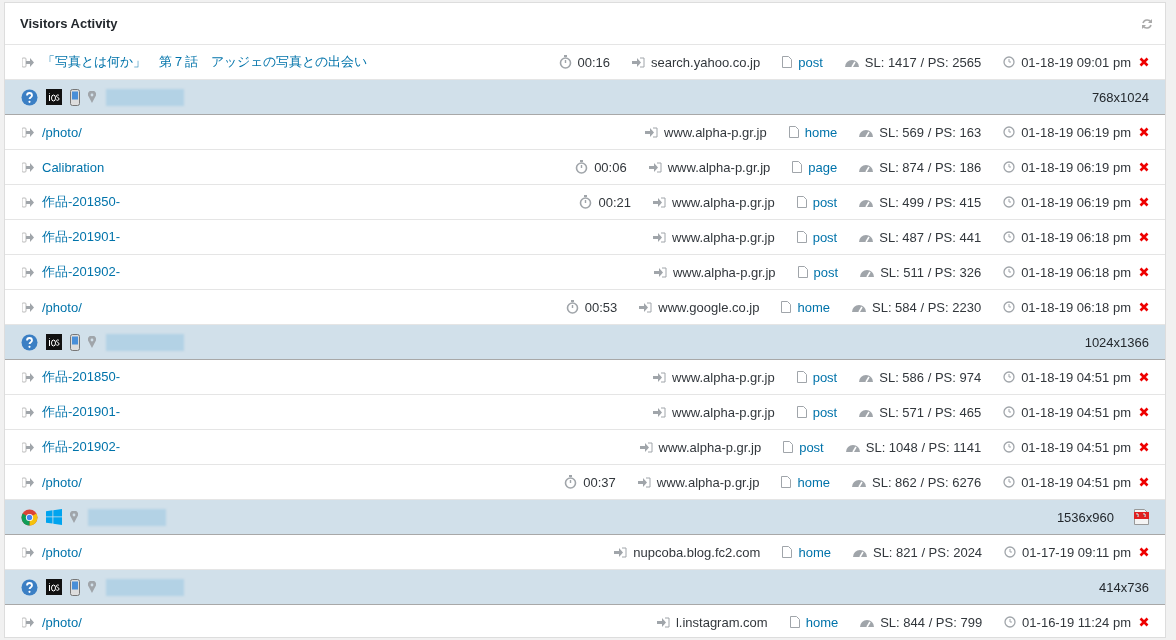  I want to click on question-mark-icon, so click(29, 587).